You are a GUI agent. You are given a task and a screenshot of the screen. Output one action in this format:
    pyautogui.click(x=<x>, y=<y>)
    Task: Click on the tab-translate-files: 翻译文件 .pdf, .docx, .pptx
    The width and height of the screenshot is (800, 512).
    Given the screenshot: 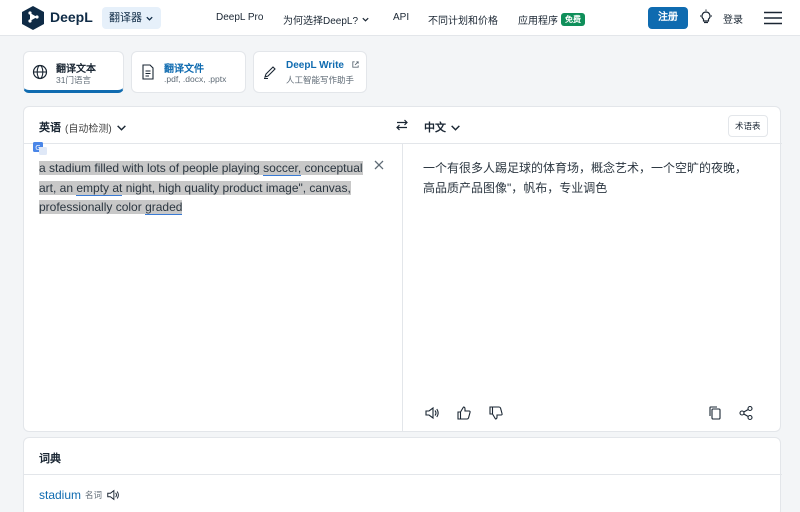 What is the action you would take?
    pyautogui.click(x=188, y=72)
    